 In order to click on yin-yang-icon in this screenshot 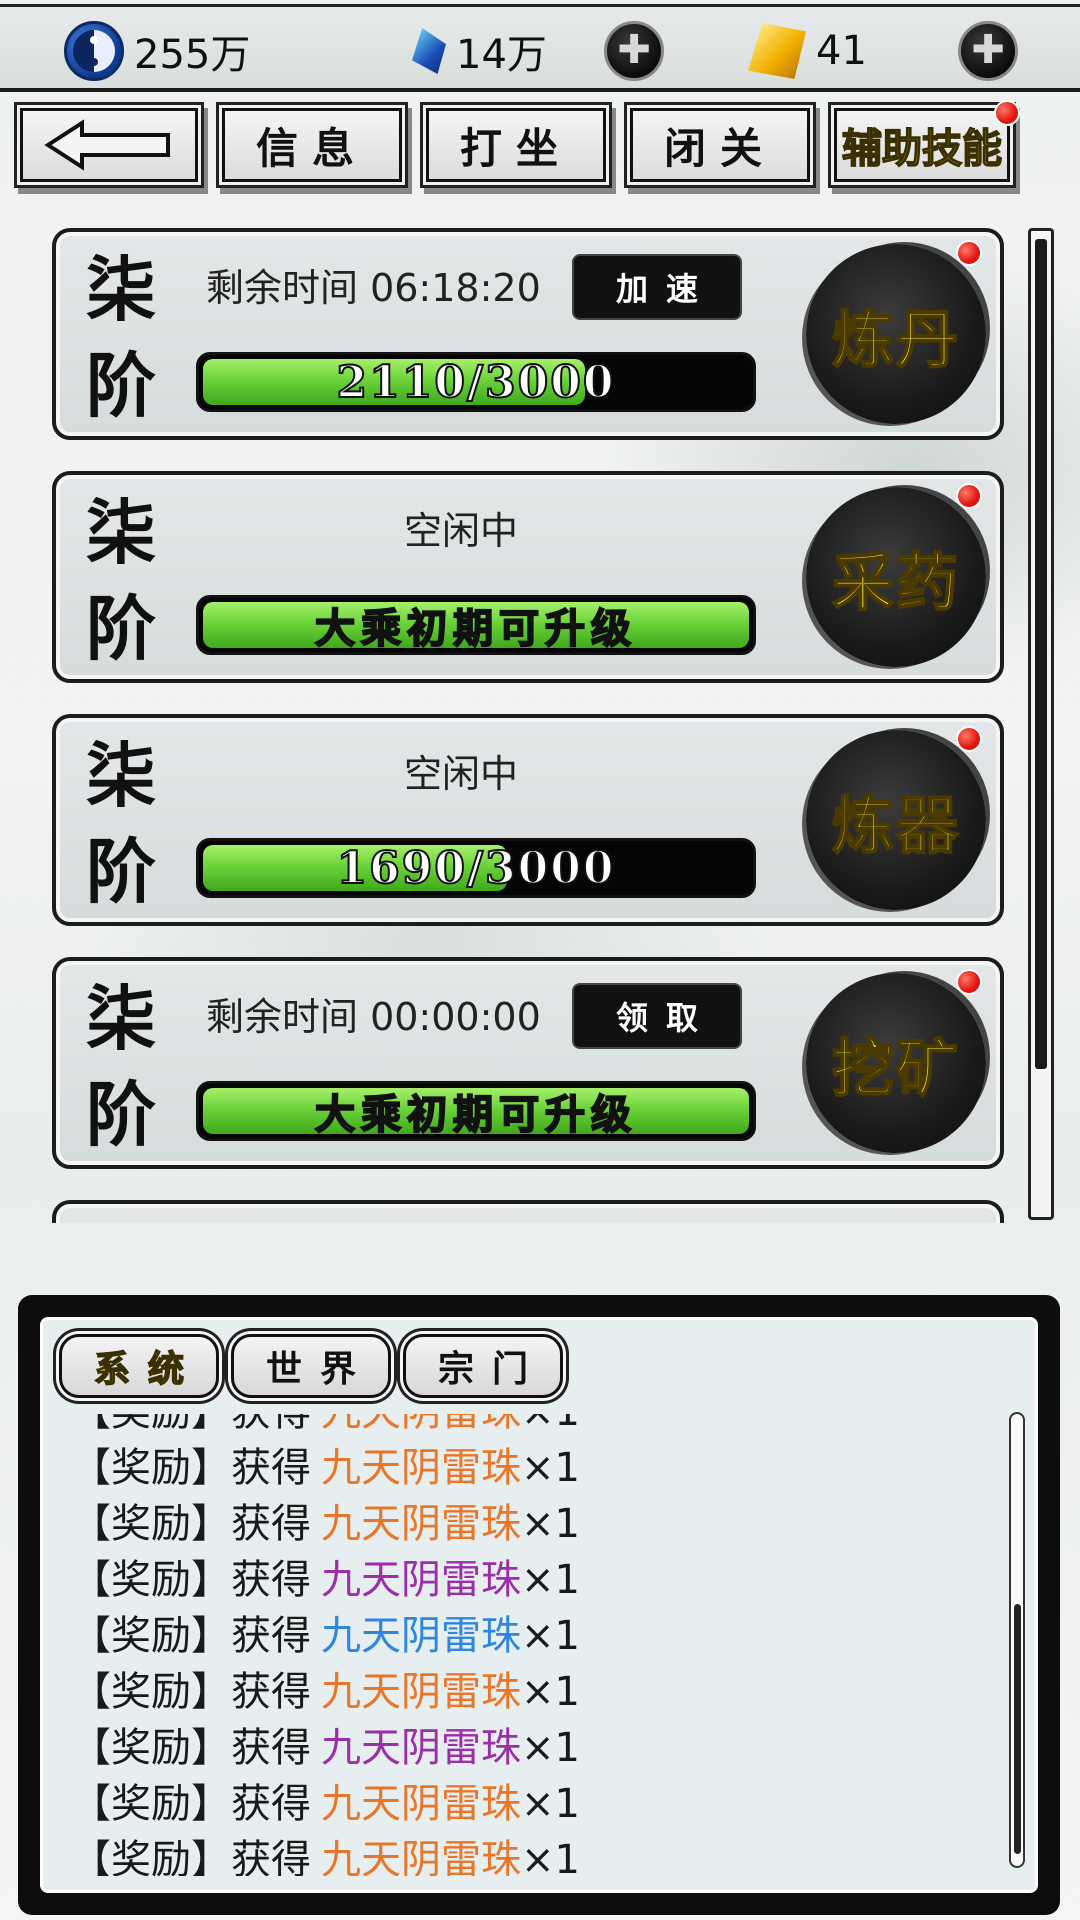, I will do `click(94, 51)`.